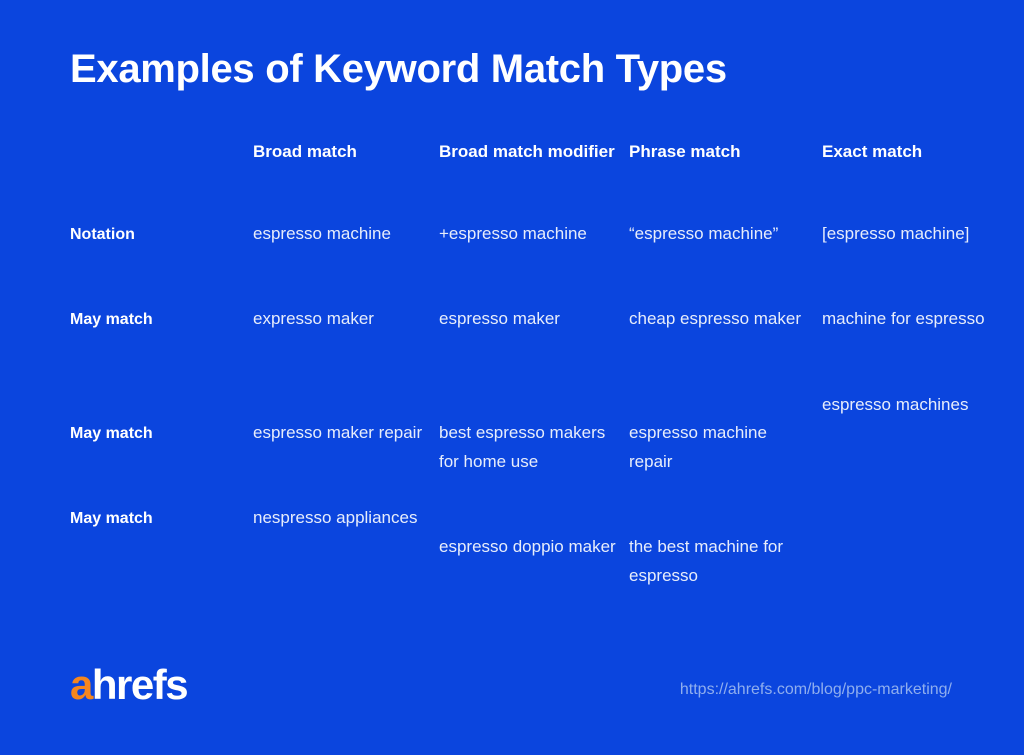 The height and width of the screenshot is (755, 1024). What do you see at coordinates (527, 546) in the screenshot?
I see `cell-broad-match-modifier-example-3: espresso doppio maker` at bounding box center [527, 546].